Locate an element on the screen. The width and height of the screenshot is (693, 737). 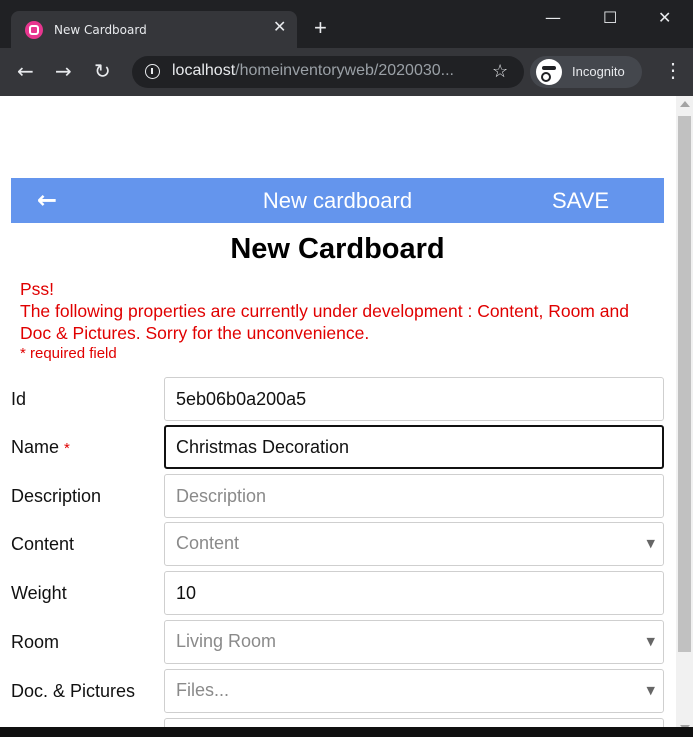
page-scrollbar is located at coordinates (684, 416).